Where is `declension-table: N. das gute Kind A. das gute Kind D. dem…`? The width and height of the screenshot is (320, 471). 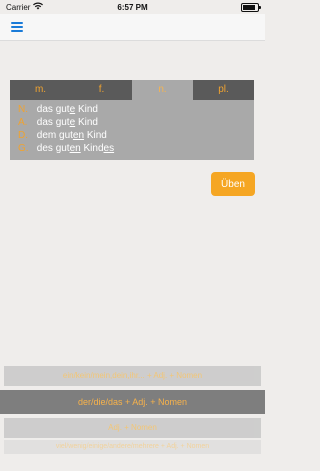 declension-table: N. das gute Kind A. das gute Kind D. dem… is located at coordinates (132, 130).